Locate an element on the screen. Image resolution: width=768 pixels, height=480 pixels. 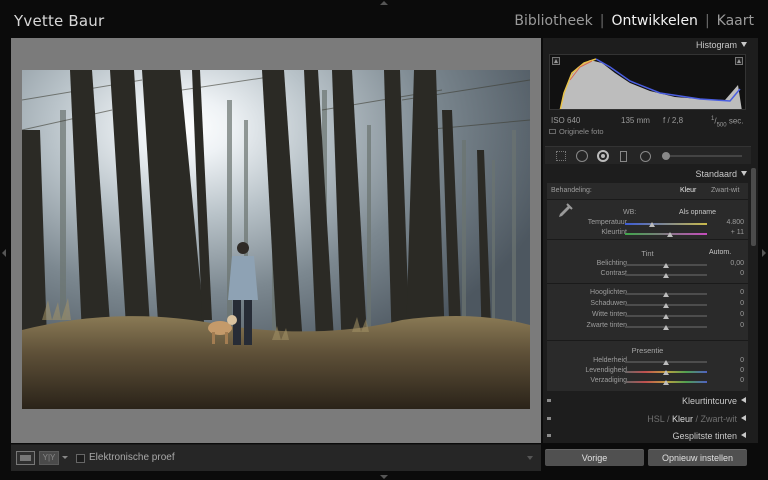
original-photo-icon is located at coordinates (552, 131).